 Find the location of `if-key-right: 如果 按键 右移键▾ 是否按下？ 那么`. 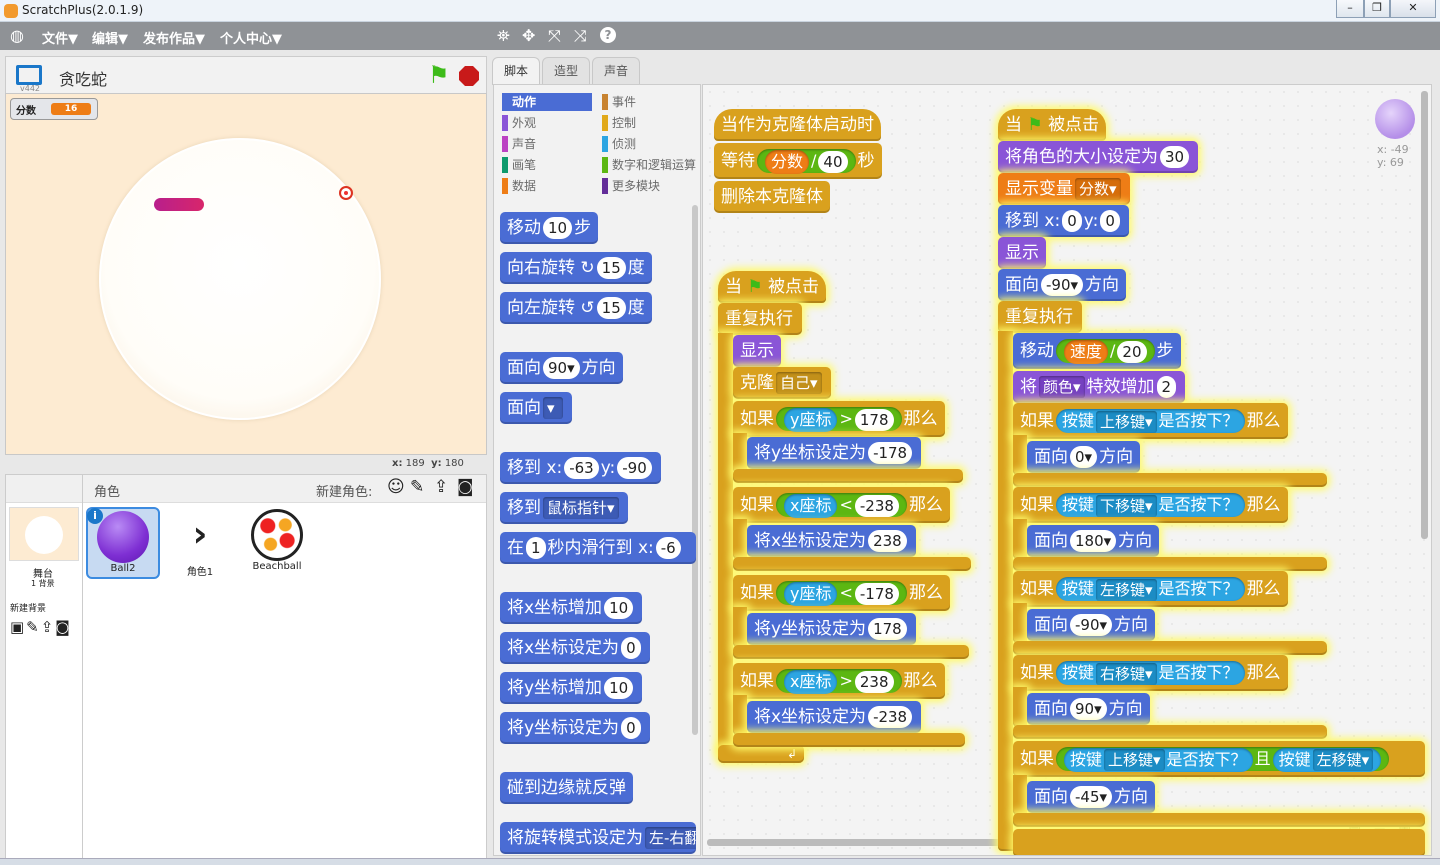

if-key-right: 如果 按键 右移键▾ 是否按下？ 那么 is located at coordinates (1150, 673).